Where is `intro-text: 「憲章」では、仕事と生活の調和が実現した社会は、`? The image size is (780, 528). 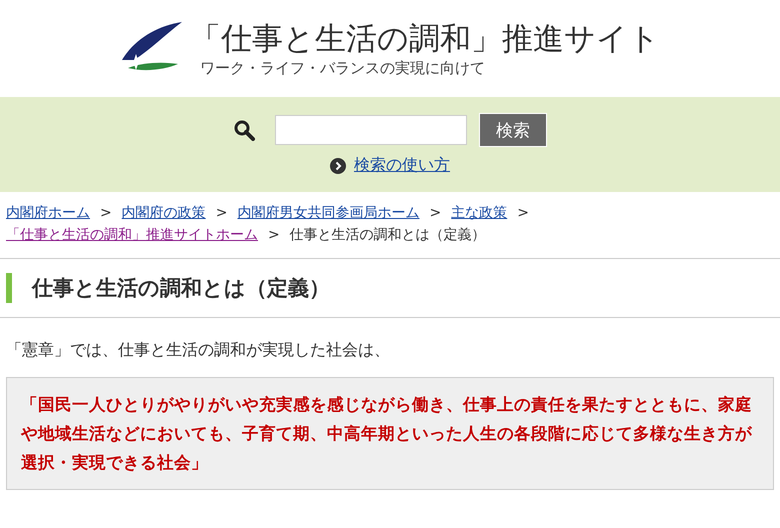
intro-text: 「憲章」では、仕事と生活の調和が実現した社会は、 is located at coordinates (198, 350).